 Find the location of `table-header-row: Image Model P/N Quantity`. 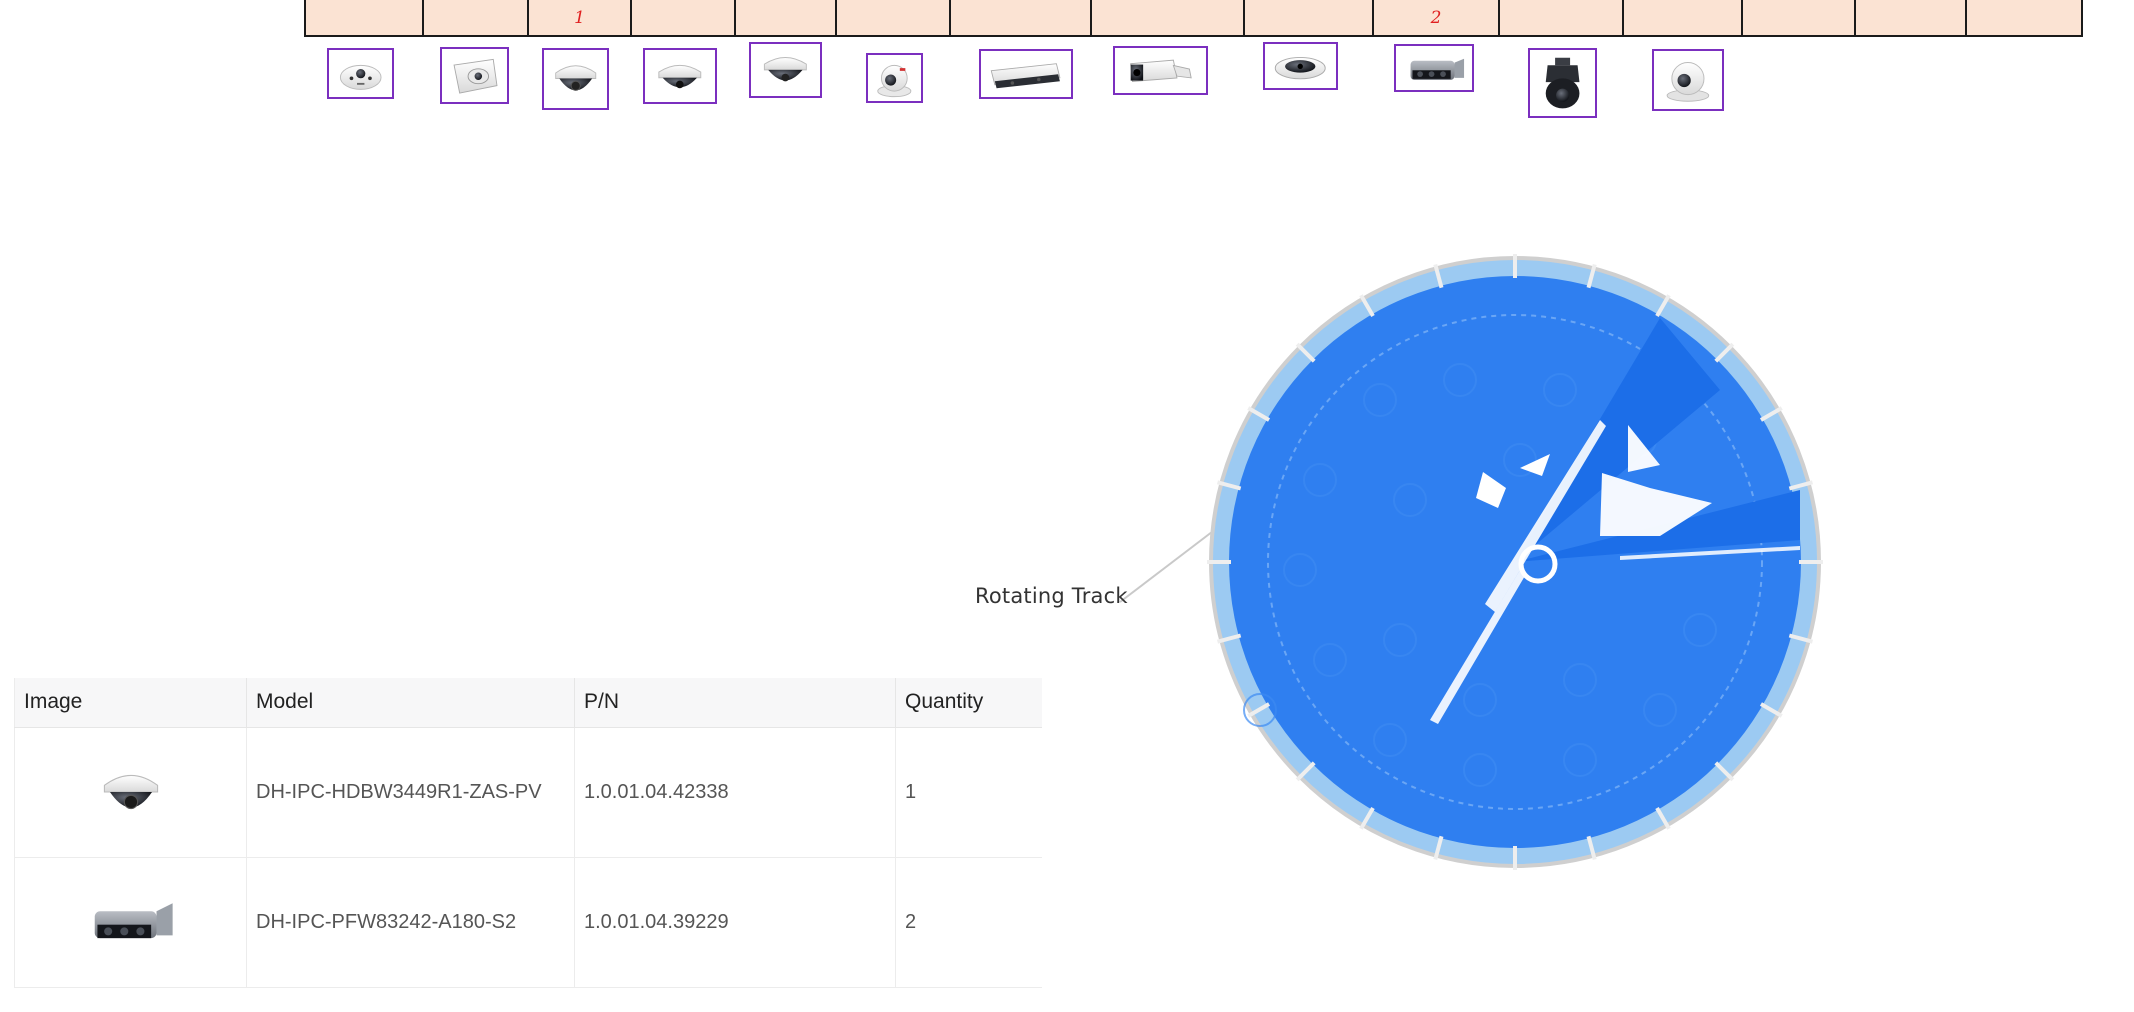

table-header-row: Image Model P/N Quantity is located at coordinates (528, 703).